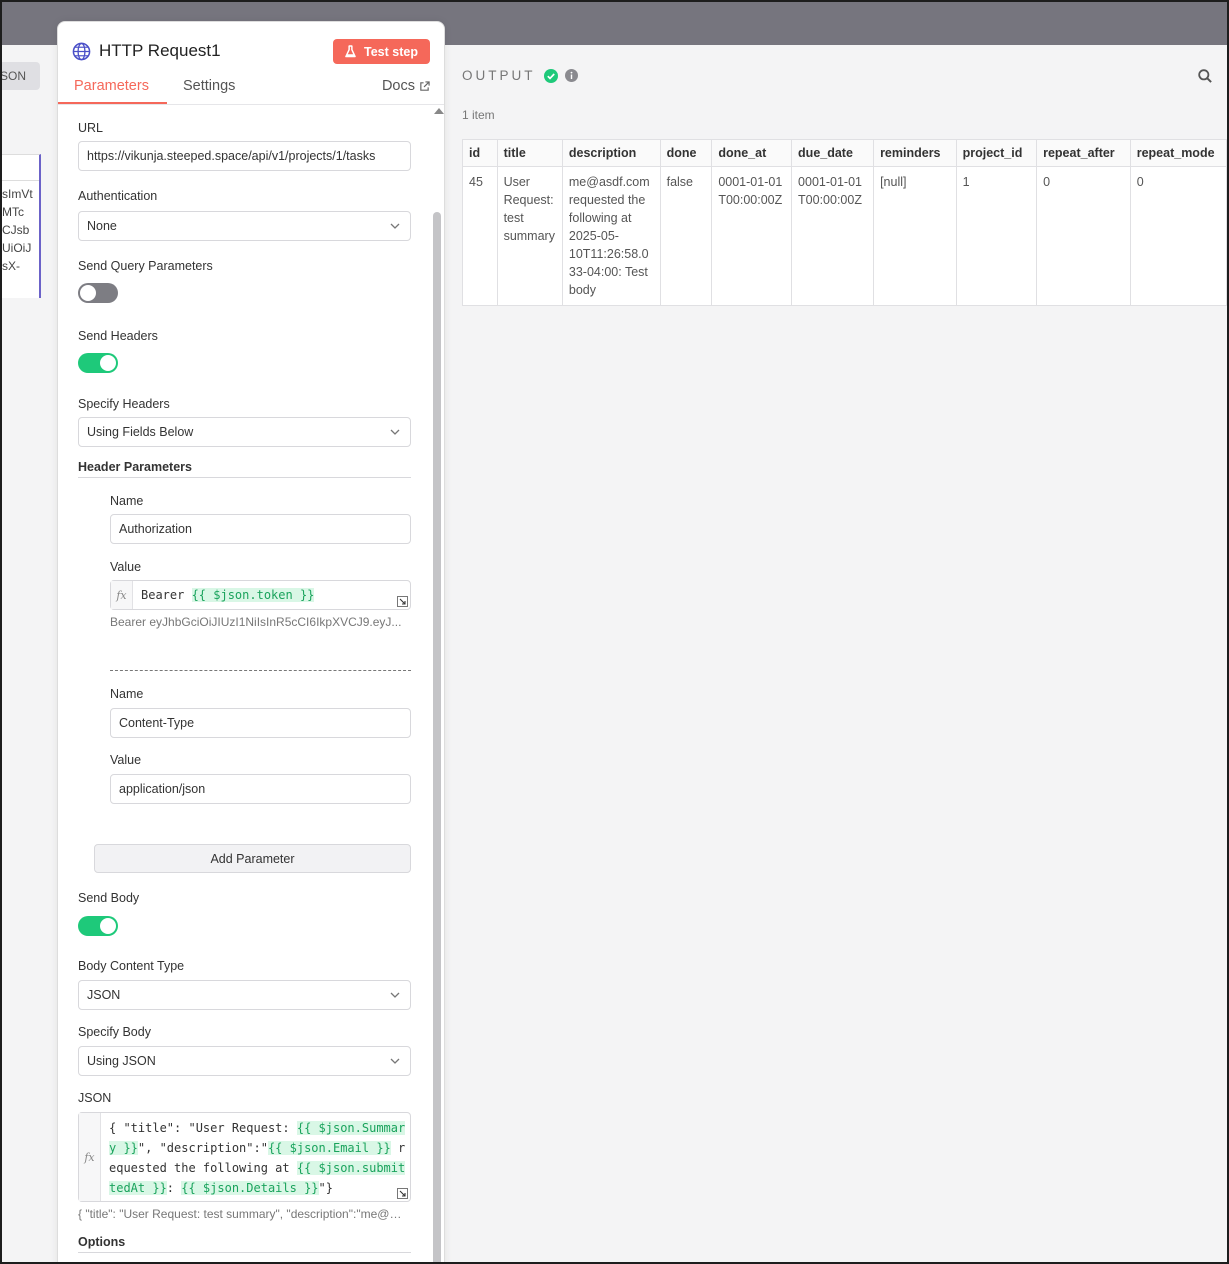  I want to click on search-icon, so click(1205, 76).